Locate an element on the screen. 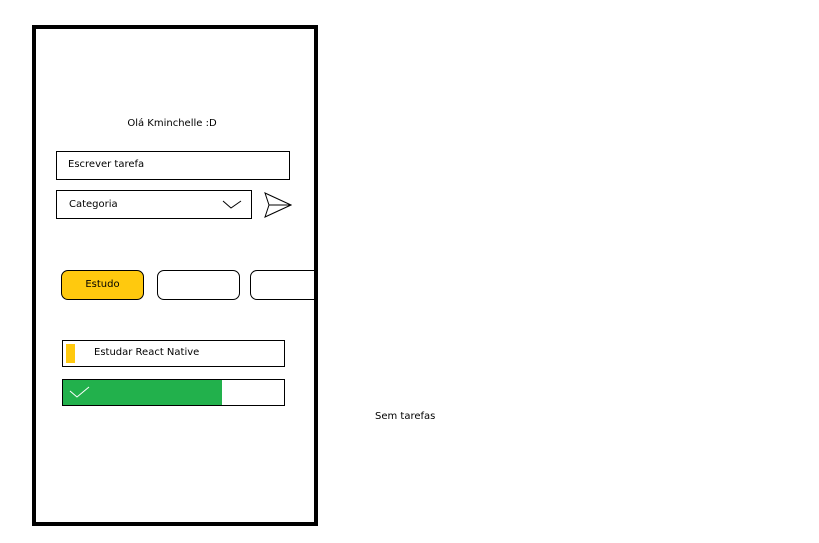  category-chip-estudo: Estudo is located at coordinates (102, 285).